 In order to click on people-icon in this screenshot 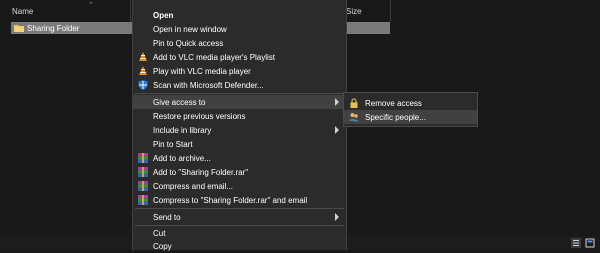, I will do `click(354, 117)`.